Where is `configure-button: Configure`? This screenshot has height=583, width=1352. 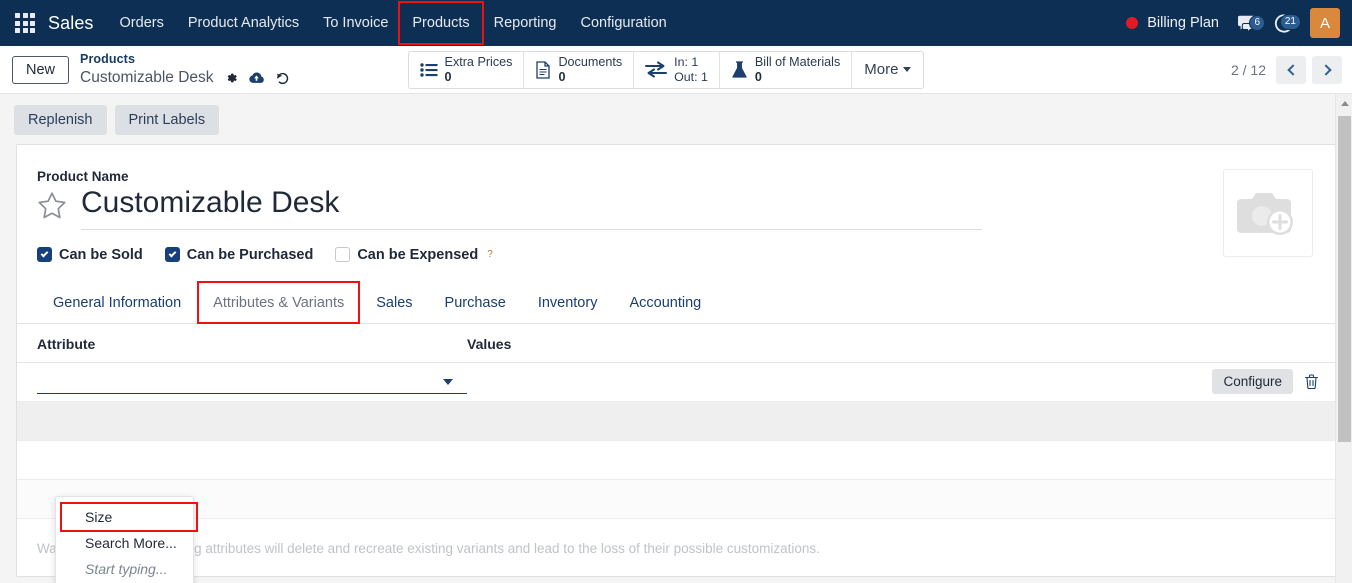 configure-button: Configure is located at coordinates (1252, 381).